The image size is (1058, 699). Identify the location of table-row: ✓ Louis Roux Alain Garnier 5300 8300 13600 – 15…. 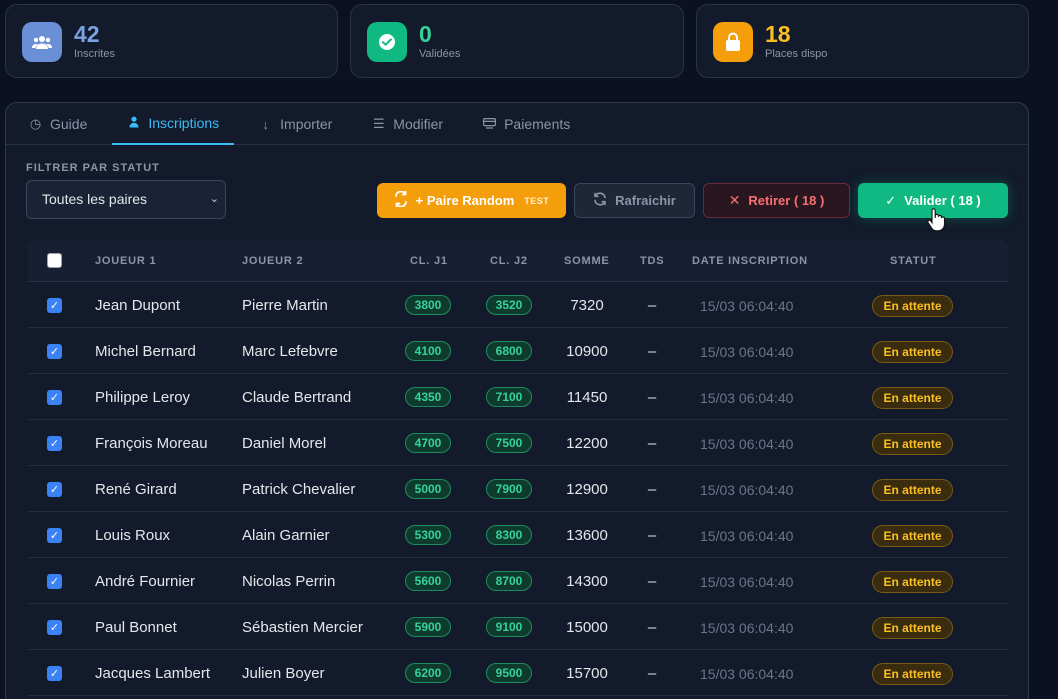
(518, 535).